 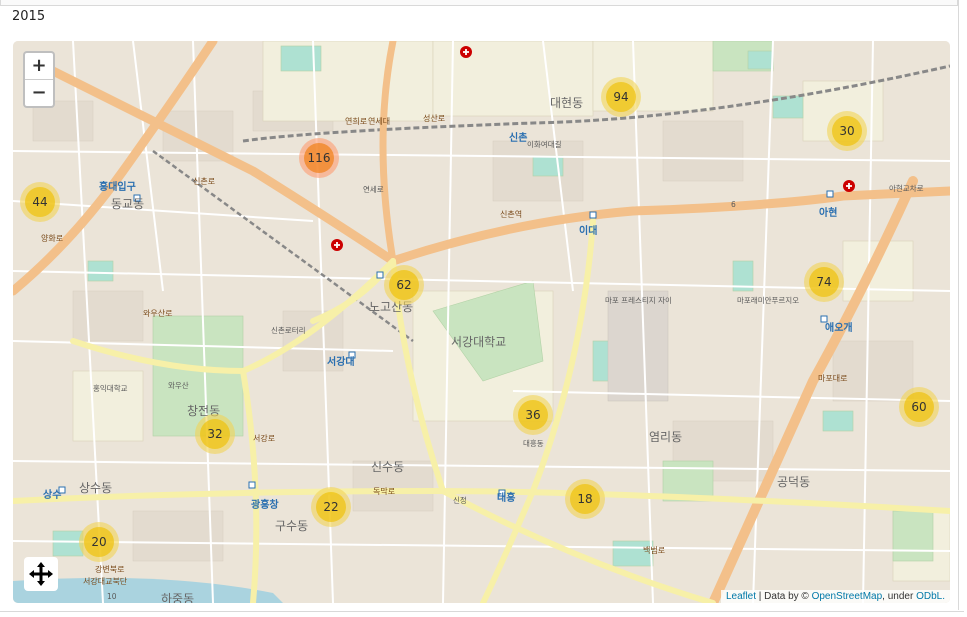 I want to click on label-sinjeong: 신정, so click(x=460, y=500).